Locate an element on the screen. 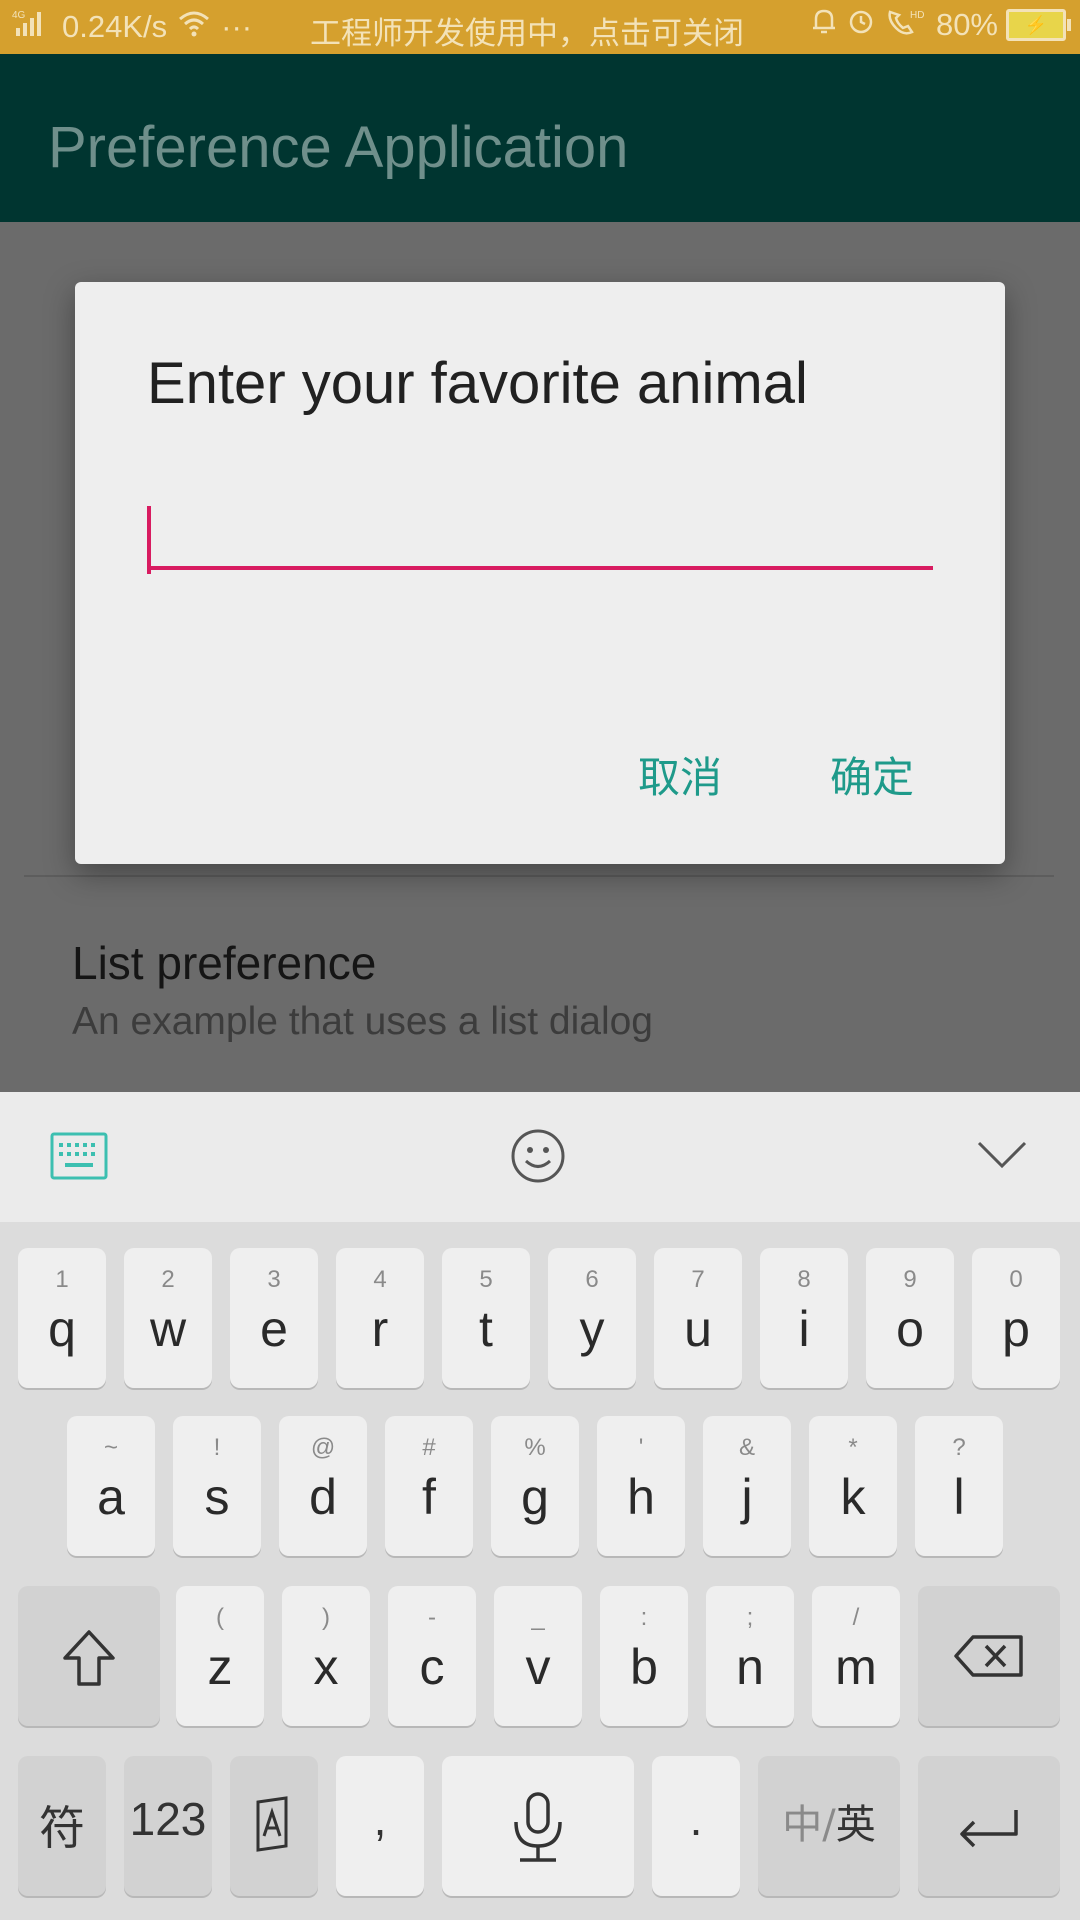  key-t: 5t is located at coordinates (486, 1318).